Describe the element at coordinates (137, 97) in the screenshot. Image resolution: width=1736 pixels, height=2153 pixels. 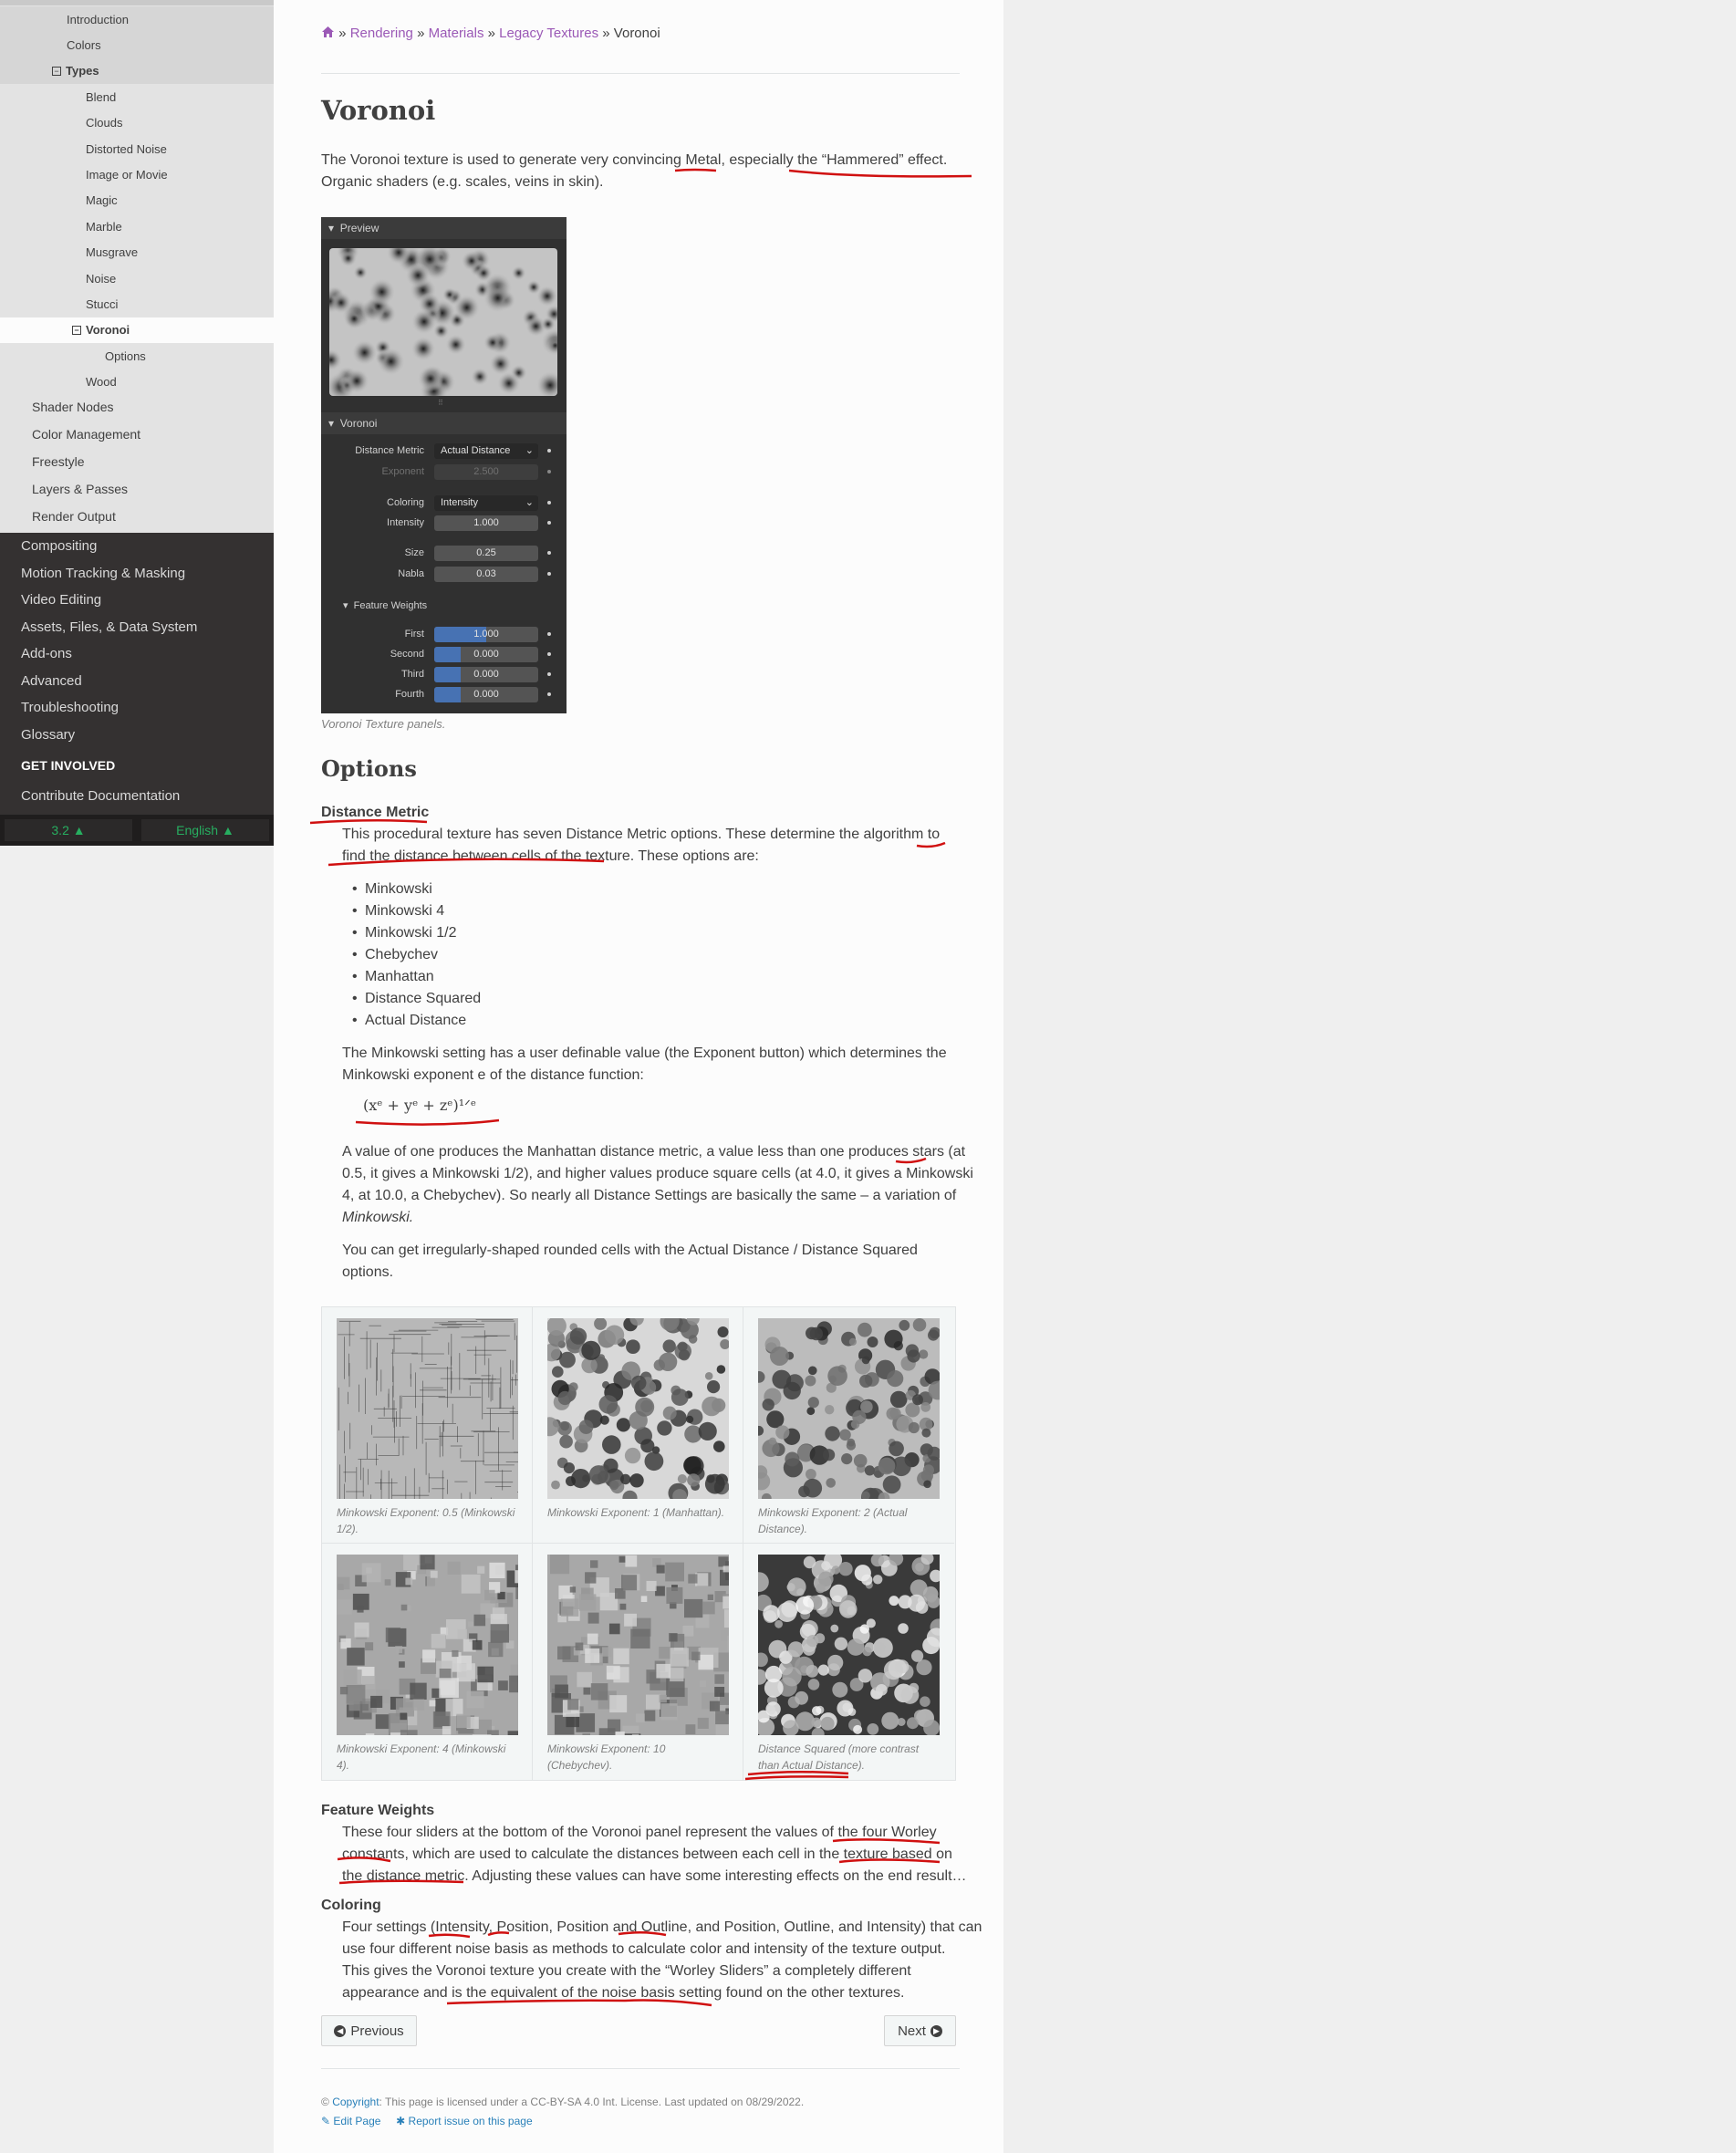
I see `sidebar-item-blend: Blend` at that location.